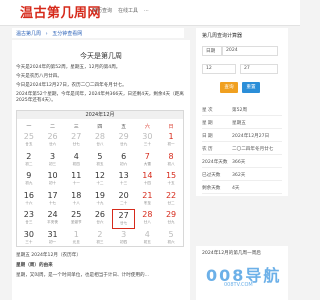  I want to click on breadcrumb-current: 五分钟查看网, so click(67, 34).